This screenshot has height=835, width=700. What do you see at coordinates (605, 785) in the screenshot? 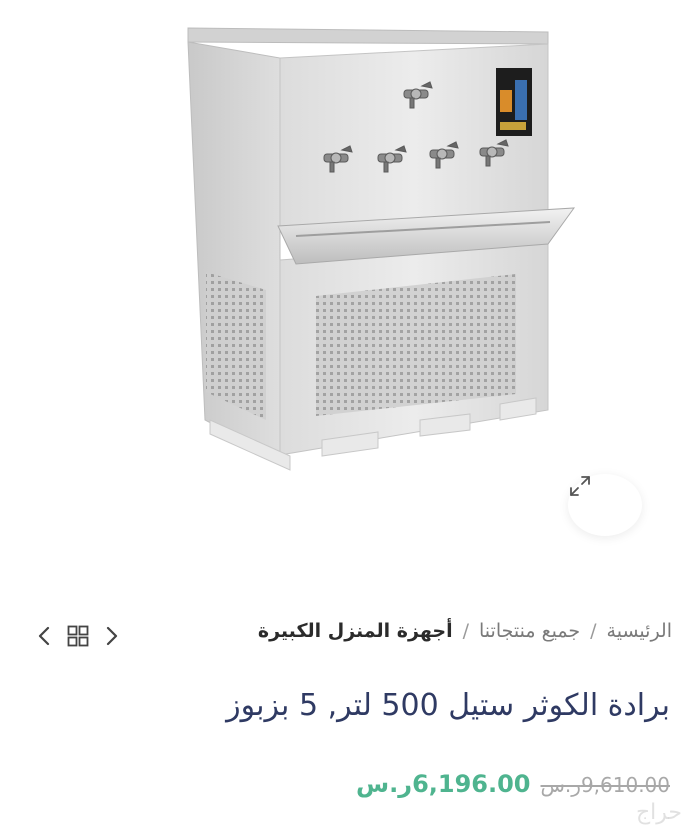
I see `old-price: 9,610.00ر.س` at bounding box center [605, 785].